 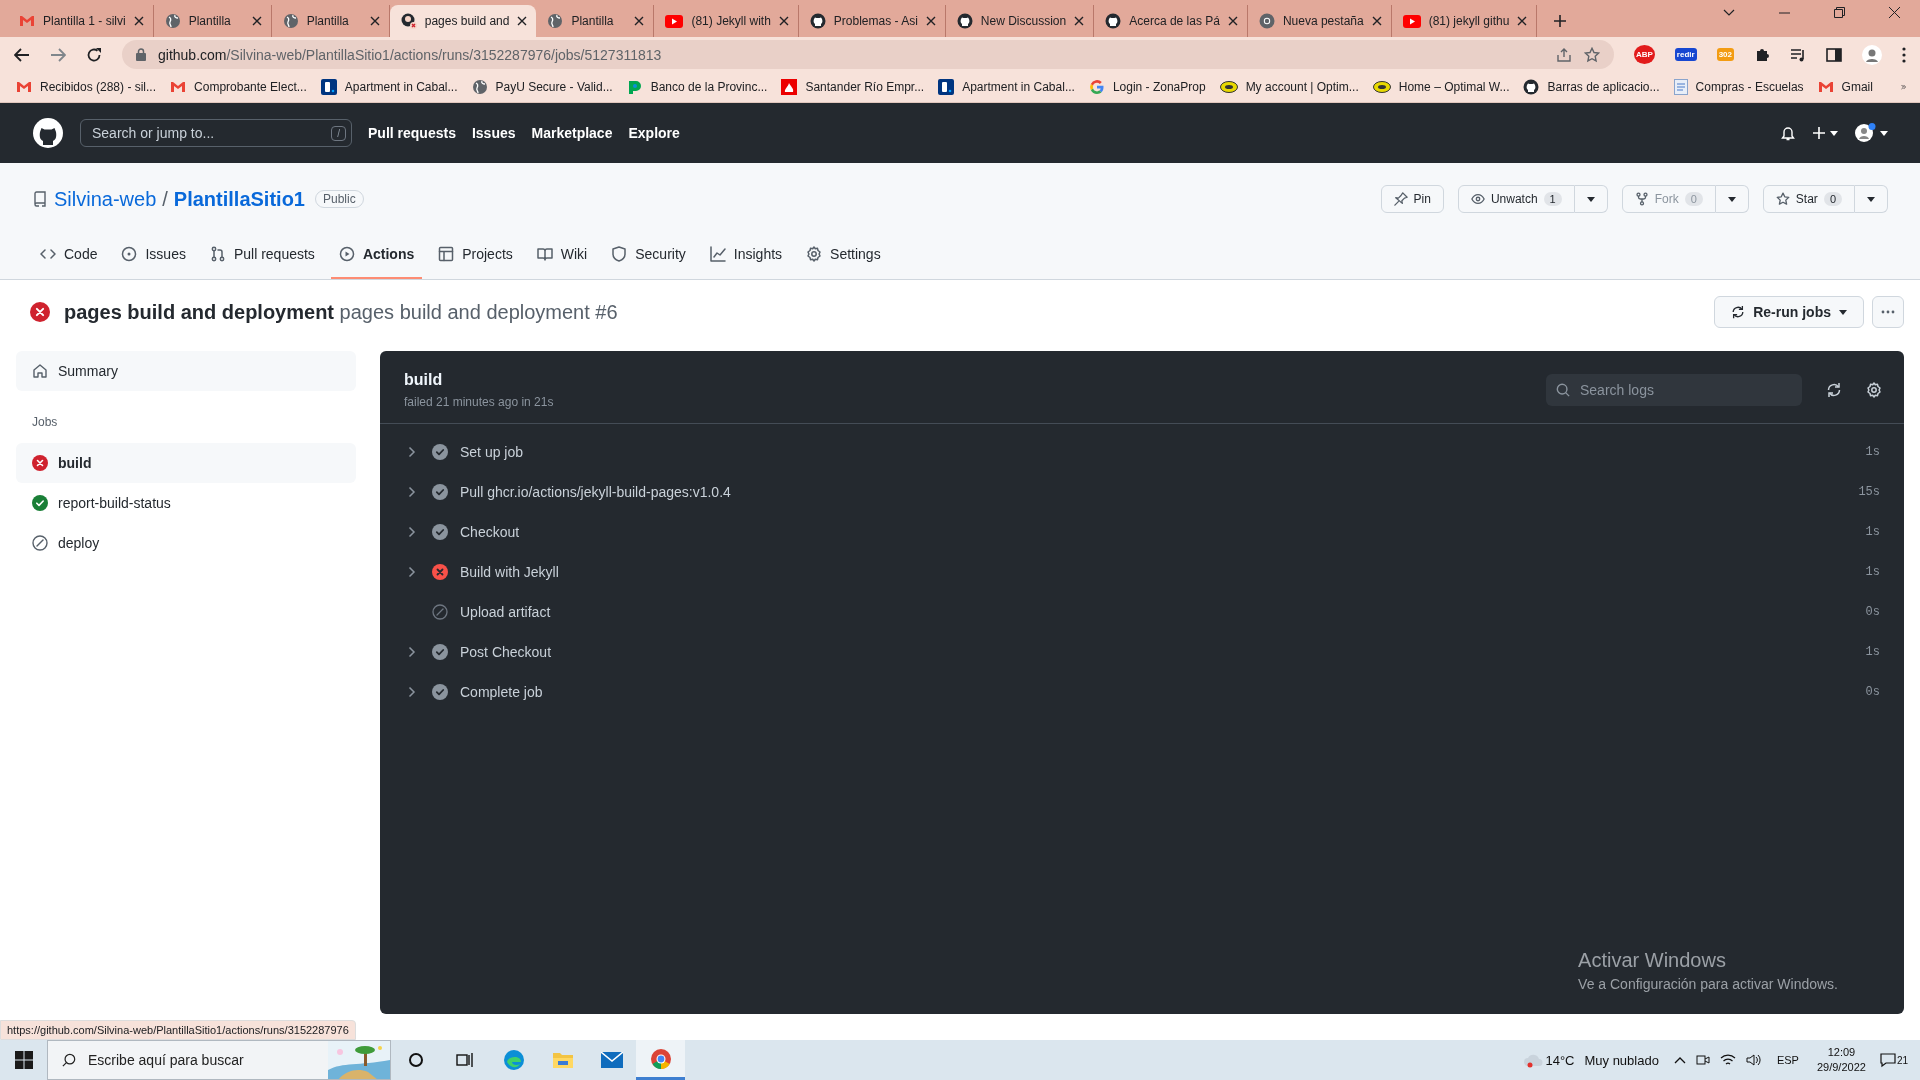 I want to click on task-view-icon, so click(x=464, y=1060).